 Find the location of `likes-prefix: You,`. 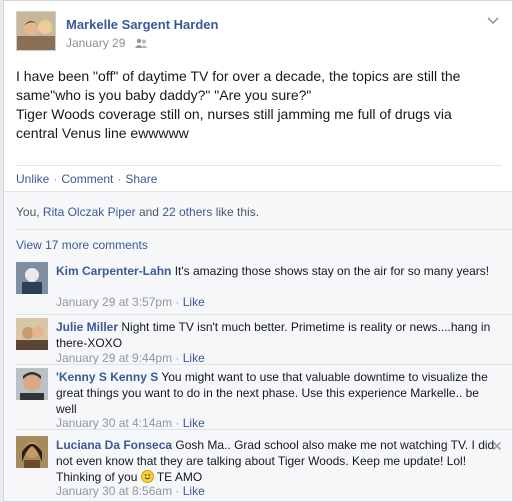

likes-prefix: You, is located at coordinates (29, 212).